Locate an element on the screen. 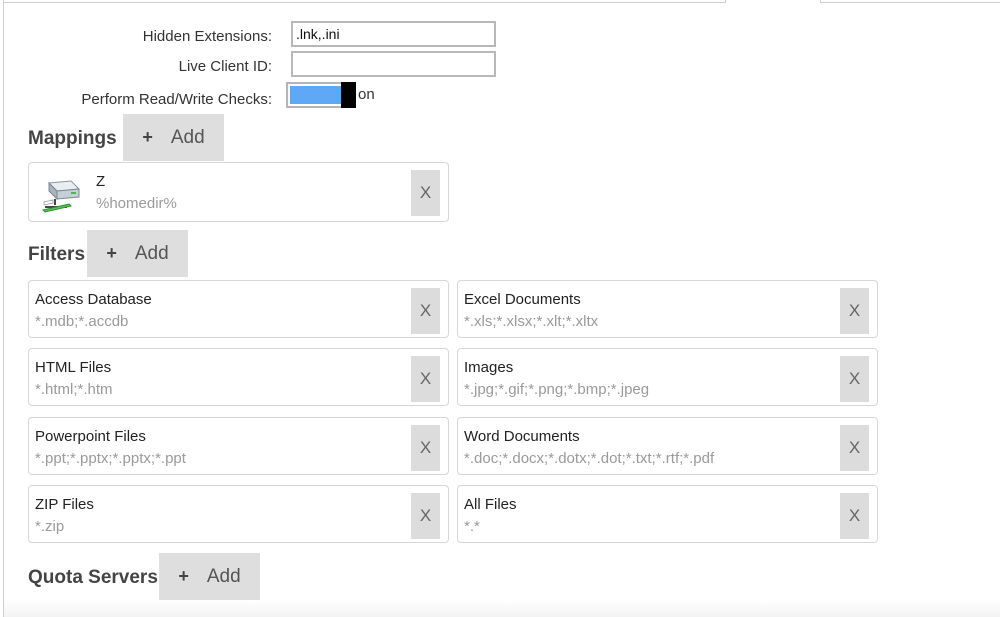 The width and height of the screenshot is (1000, 617). filter-pattern: *.html;*.htm is located at coordinates (74, 389).